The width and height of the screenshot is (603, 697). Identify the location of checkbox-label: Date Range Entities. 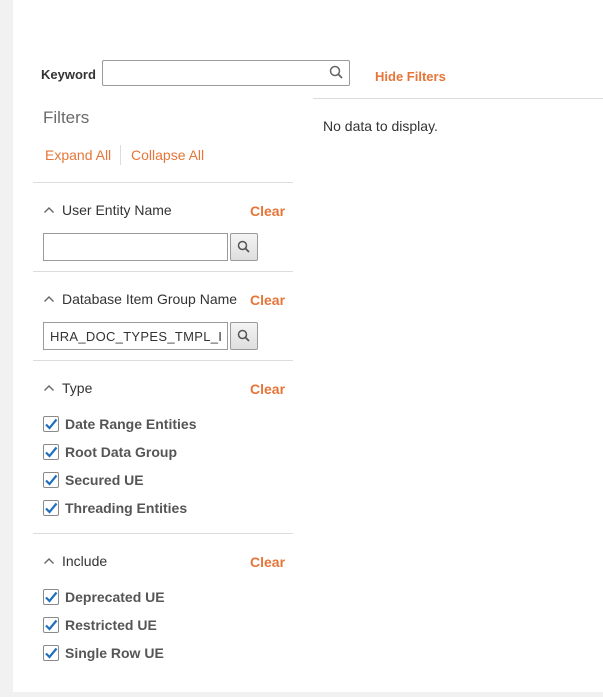
(131, 424).